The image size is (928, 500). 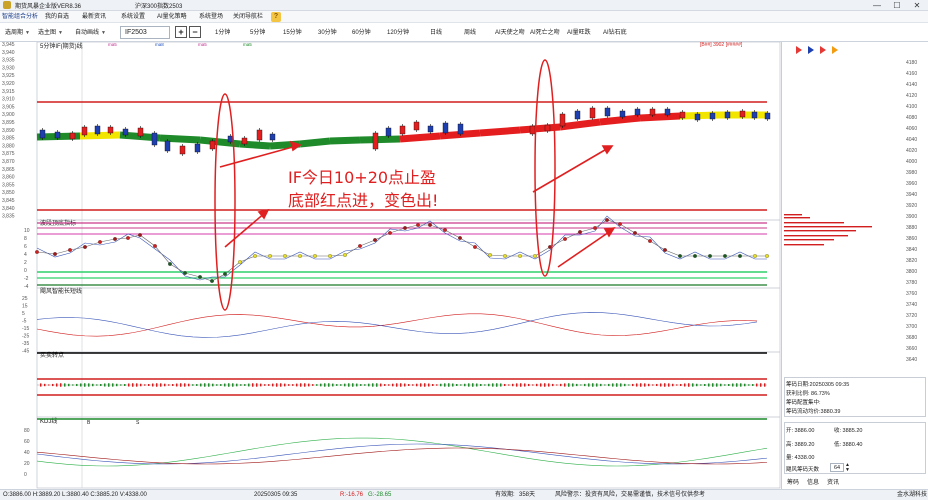 What do you see at coordinates (248, 17) in the screenshot?
I see `menu-close-nav: 关闭导航栏` at bounding box center [248, 17].